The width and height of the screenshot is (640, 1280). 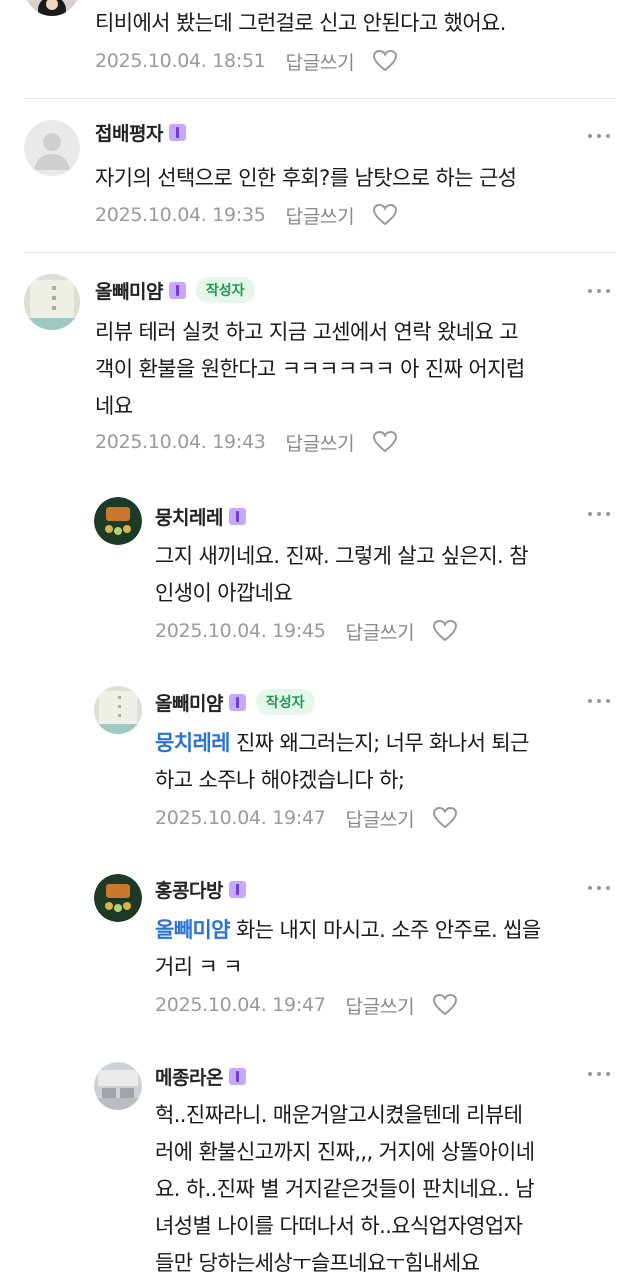 I want to click on comment-header: 홍콩다방, so click(x=200, y=889).